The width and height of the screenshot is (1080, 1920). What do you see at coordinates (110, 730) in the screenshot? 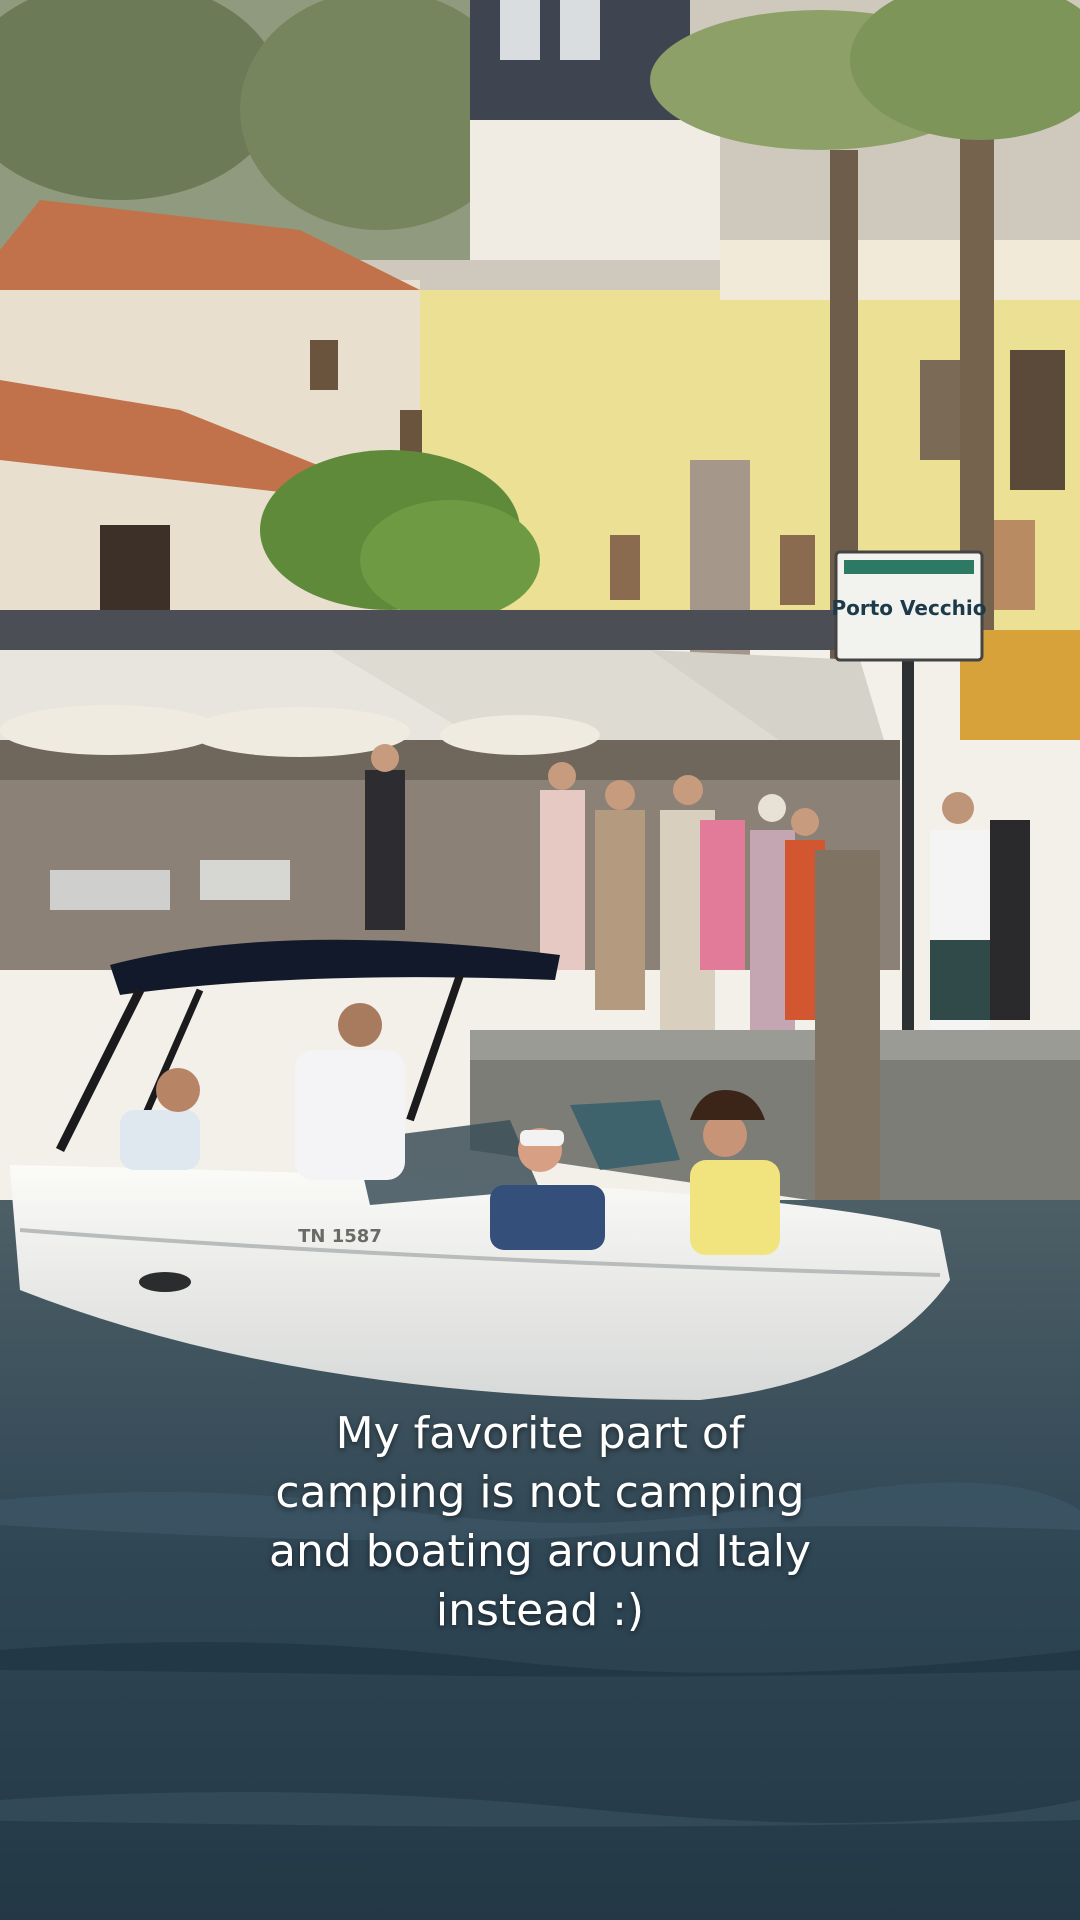
I see `umbrella` at bounding box center [110, 730].